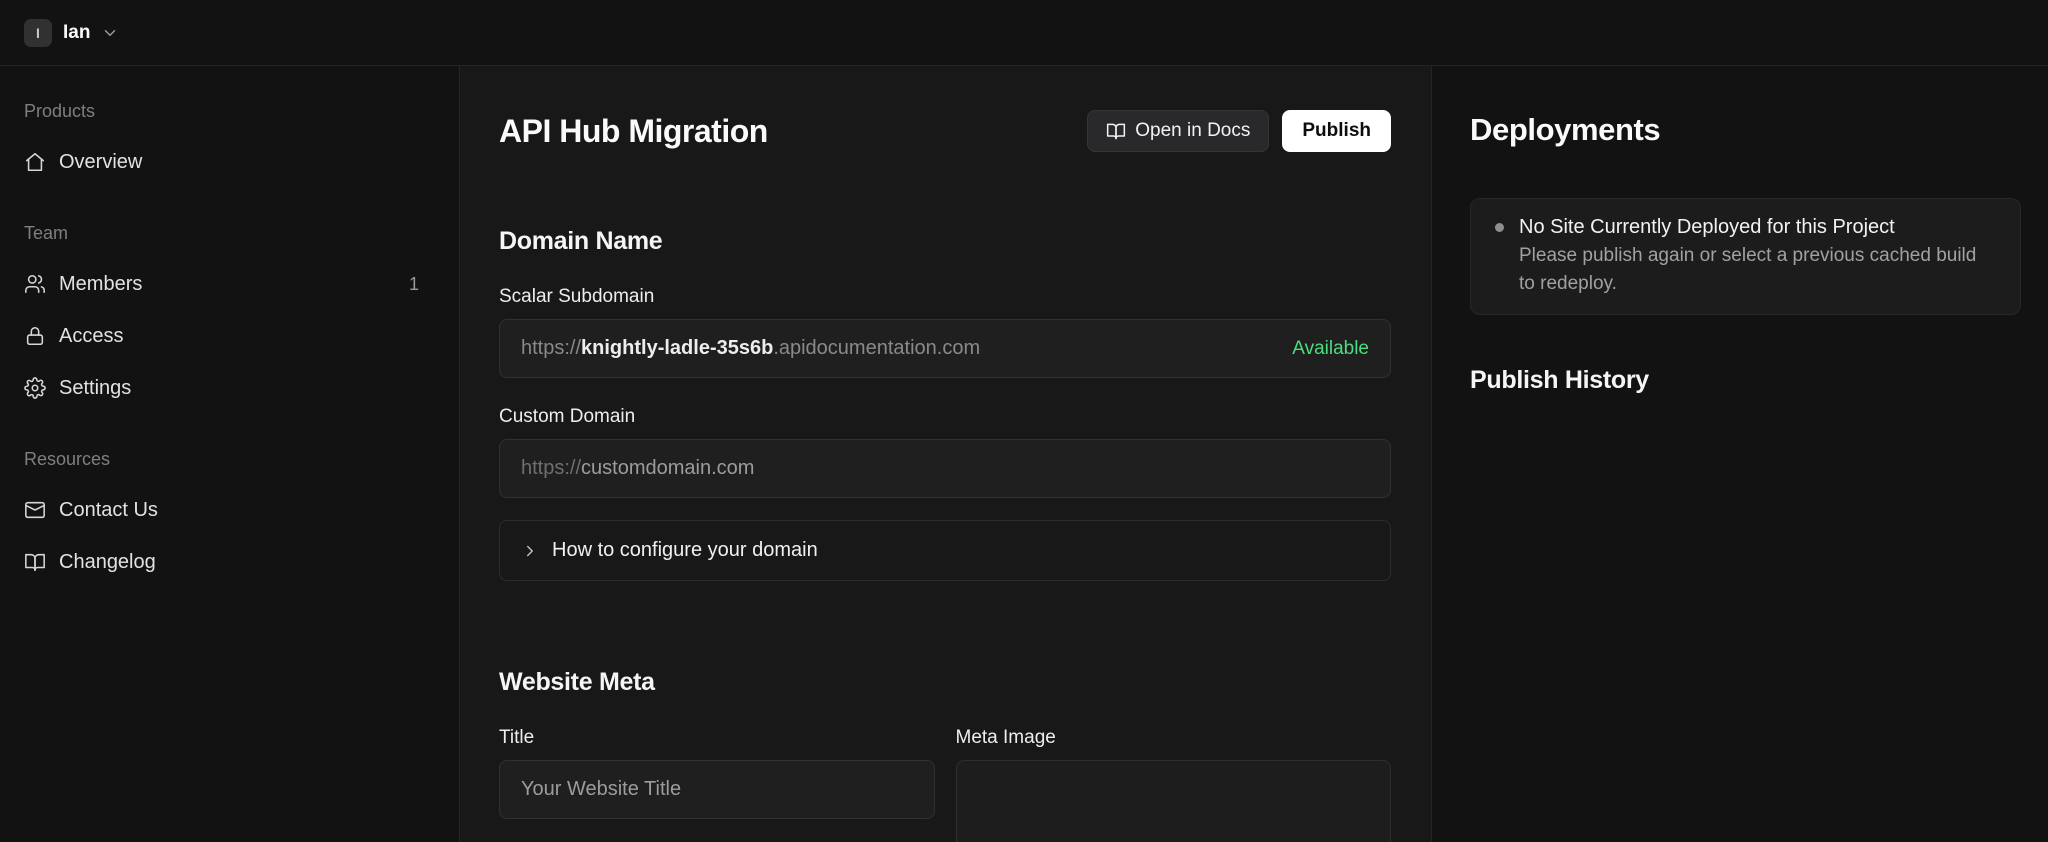 Image resolution: width=2048 pixels, height=842 pixels. What do you see at coordinates (717, 789) in the screenshot?
I see `website-title-input` at bounding box center [717, 789].